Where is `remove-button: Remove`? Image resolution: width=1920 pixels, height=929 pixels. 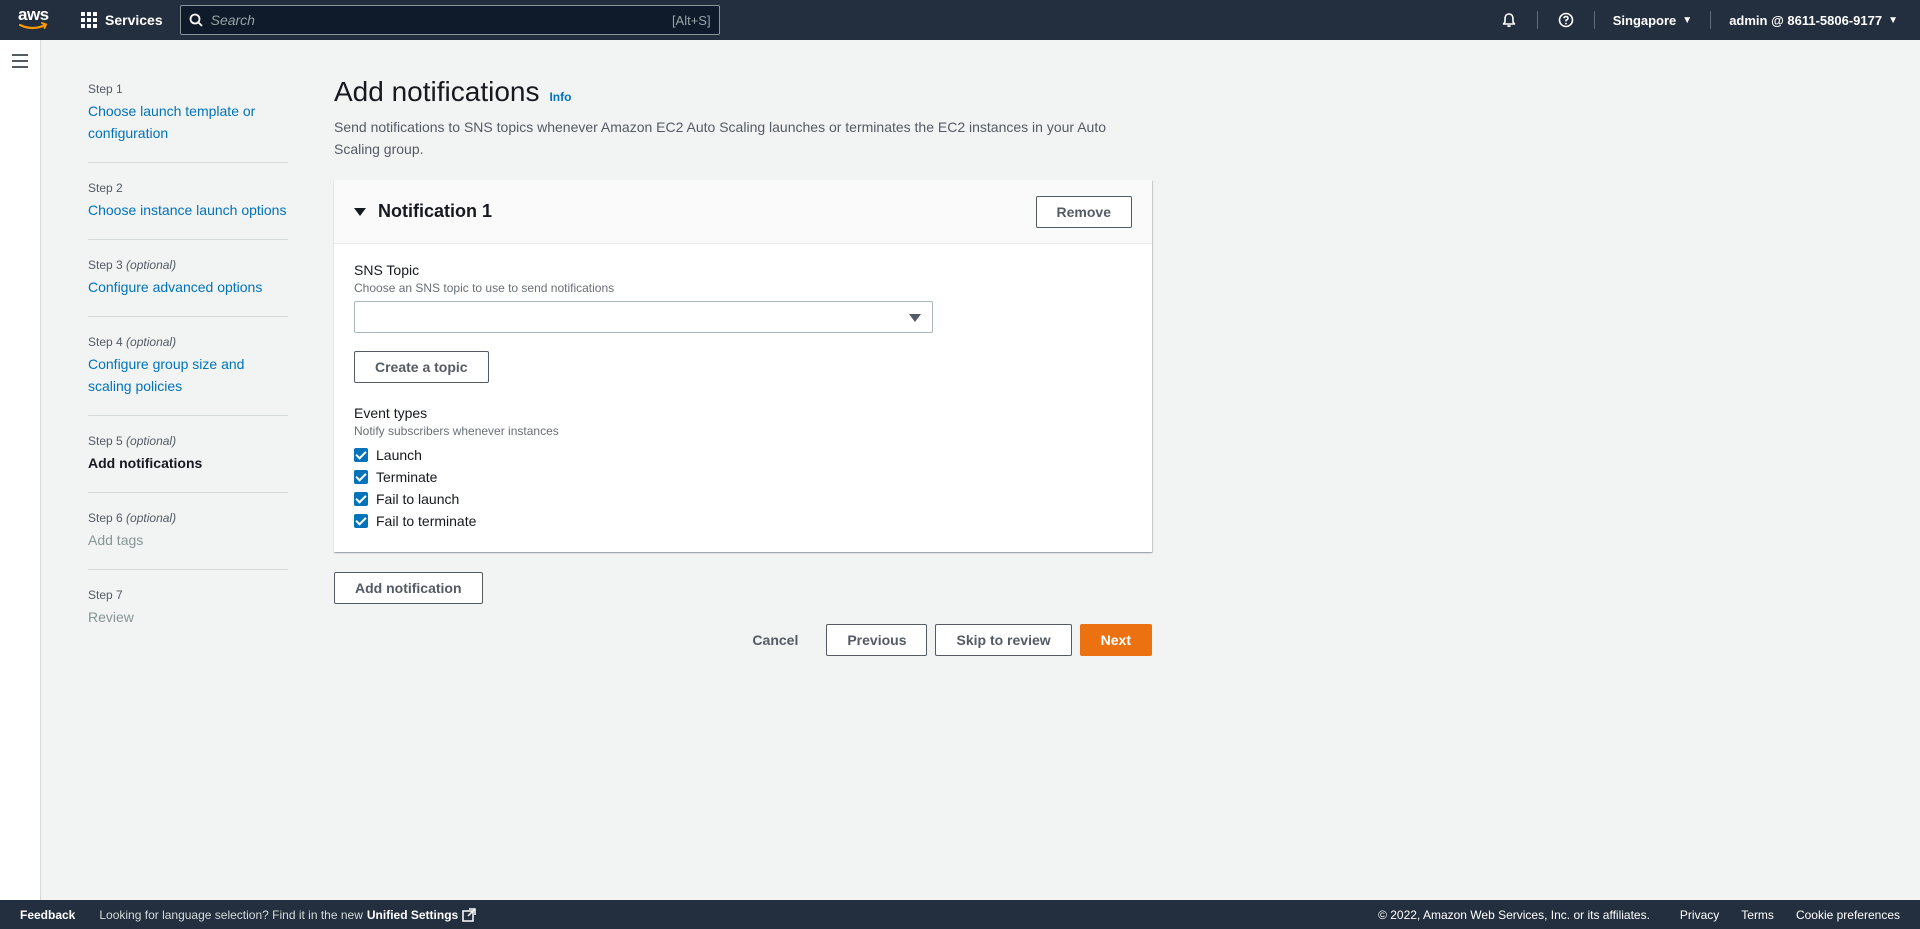
remove-button: Remove is located at coordinates (1083, 211).